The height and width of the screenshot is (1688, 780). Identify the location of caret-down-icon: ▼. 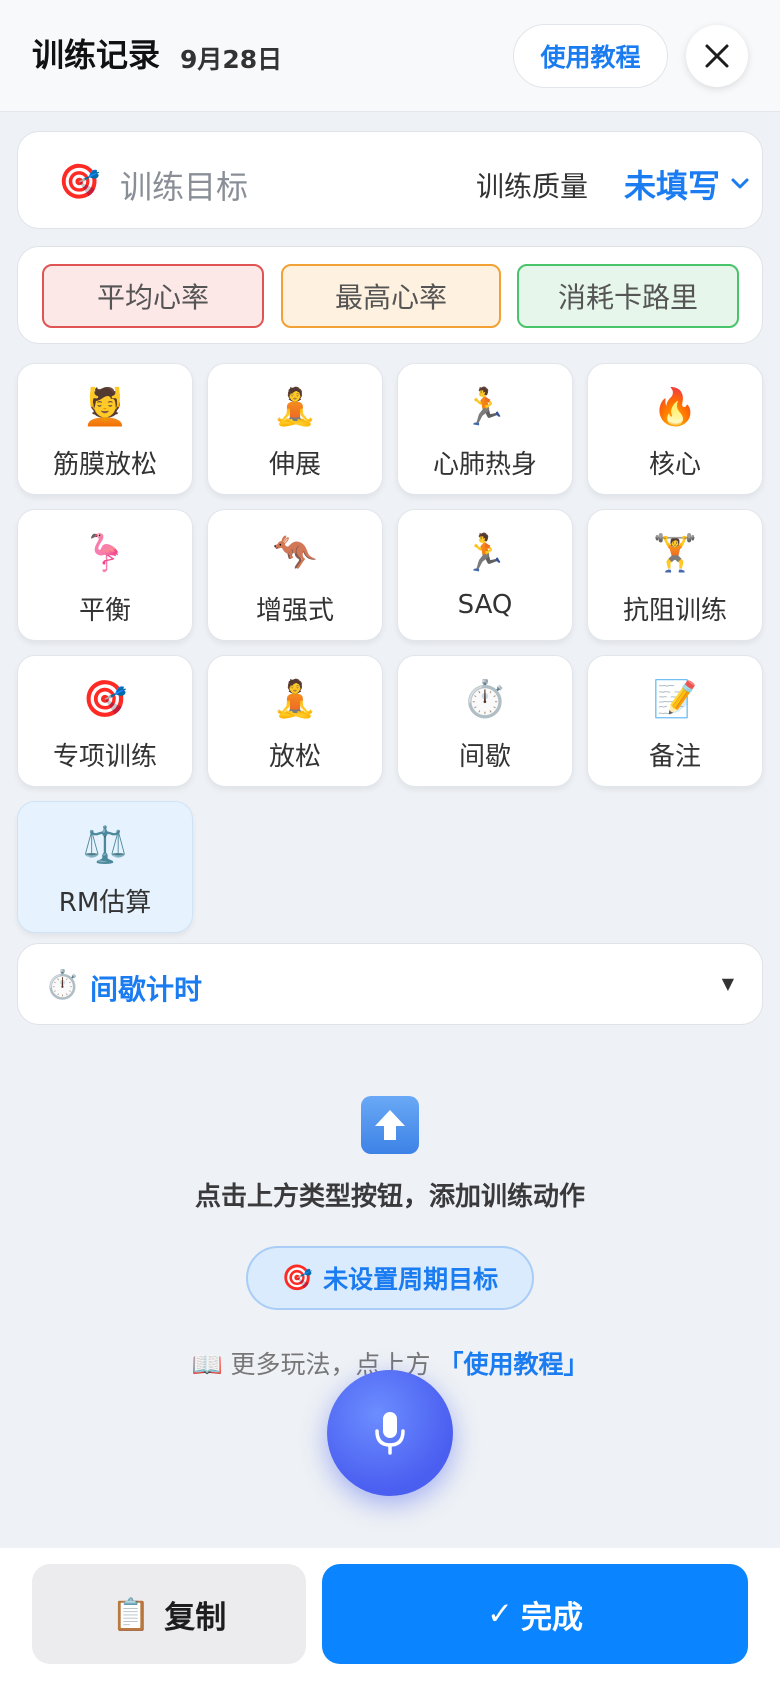
(727, 983).